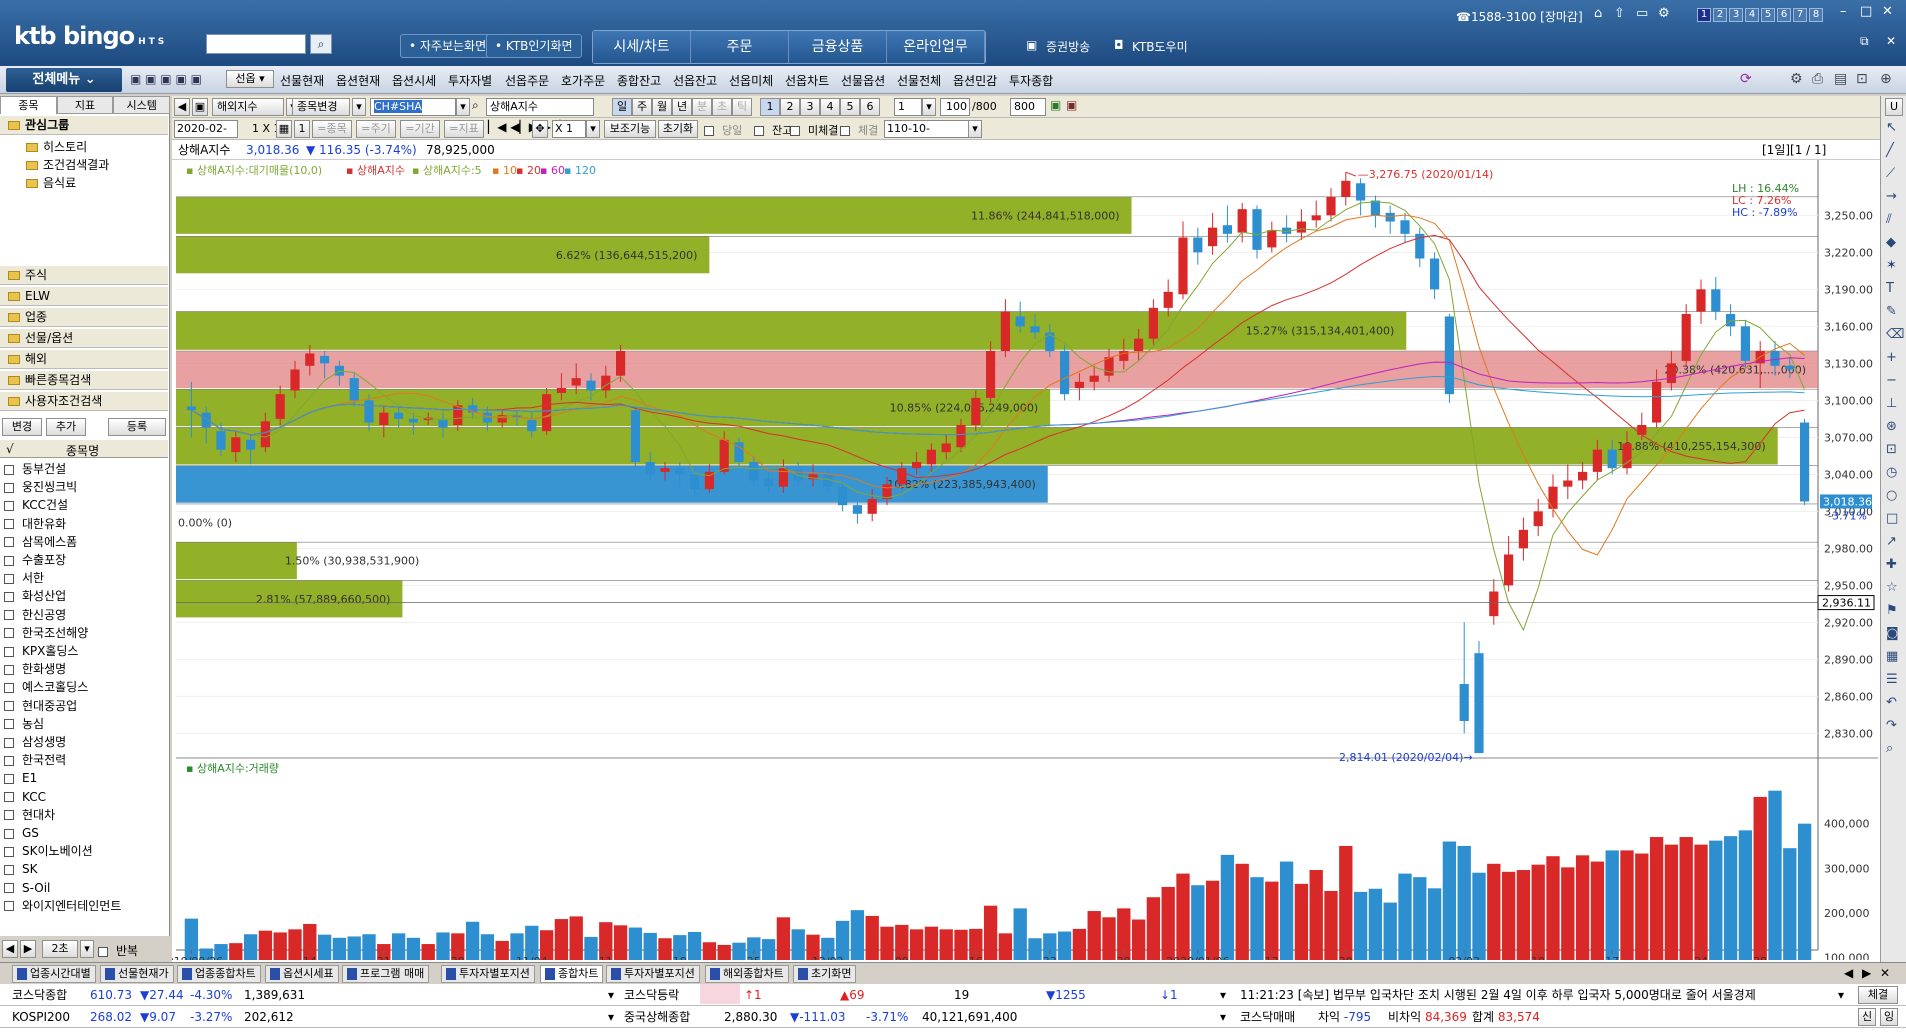 The width and height of the screenshot is (1906, 1033). Describe the element at coordinates (702, 107) in the screenshot. I see `period-button: 분` at that location.